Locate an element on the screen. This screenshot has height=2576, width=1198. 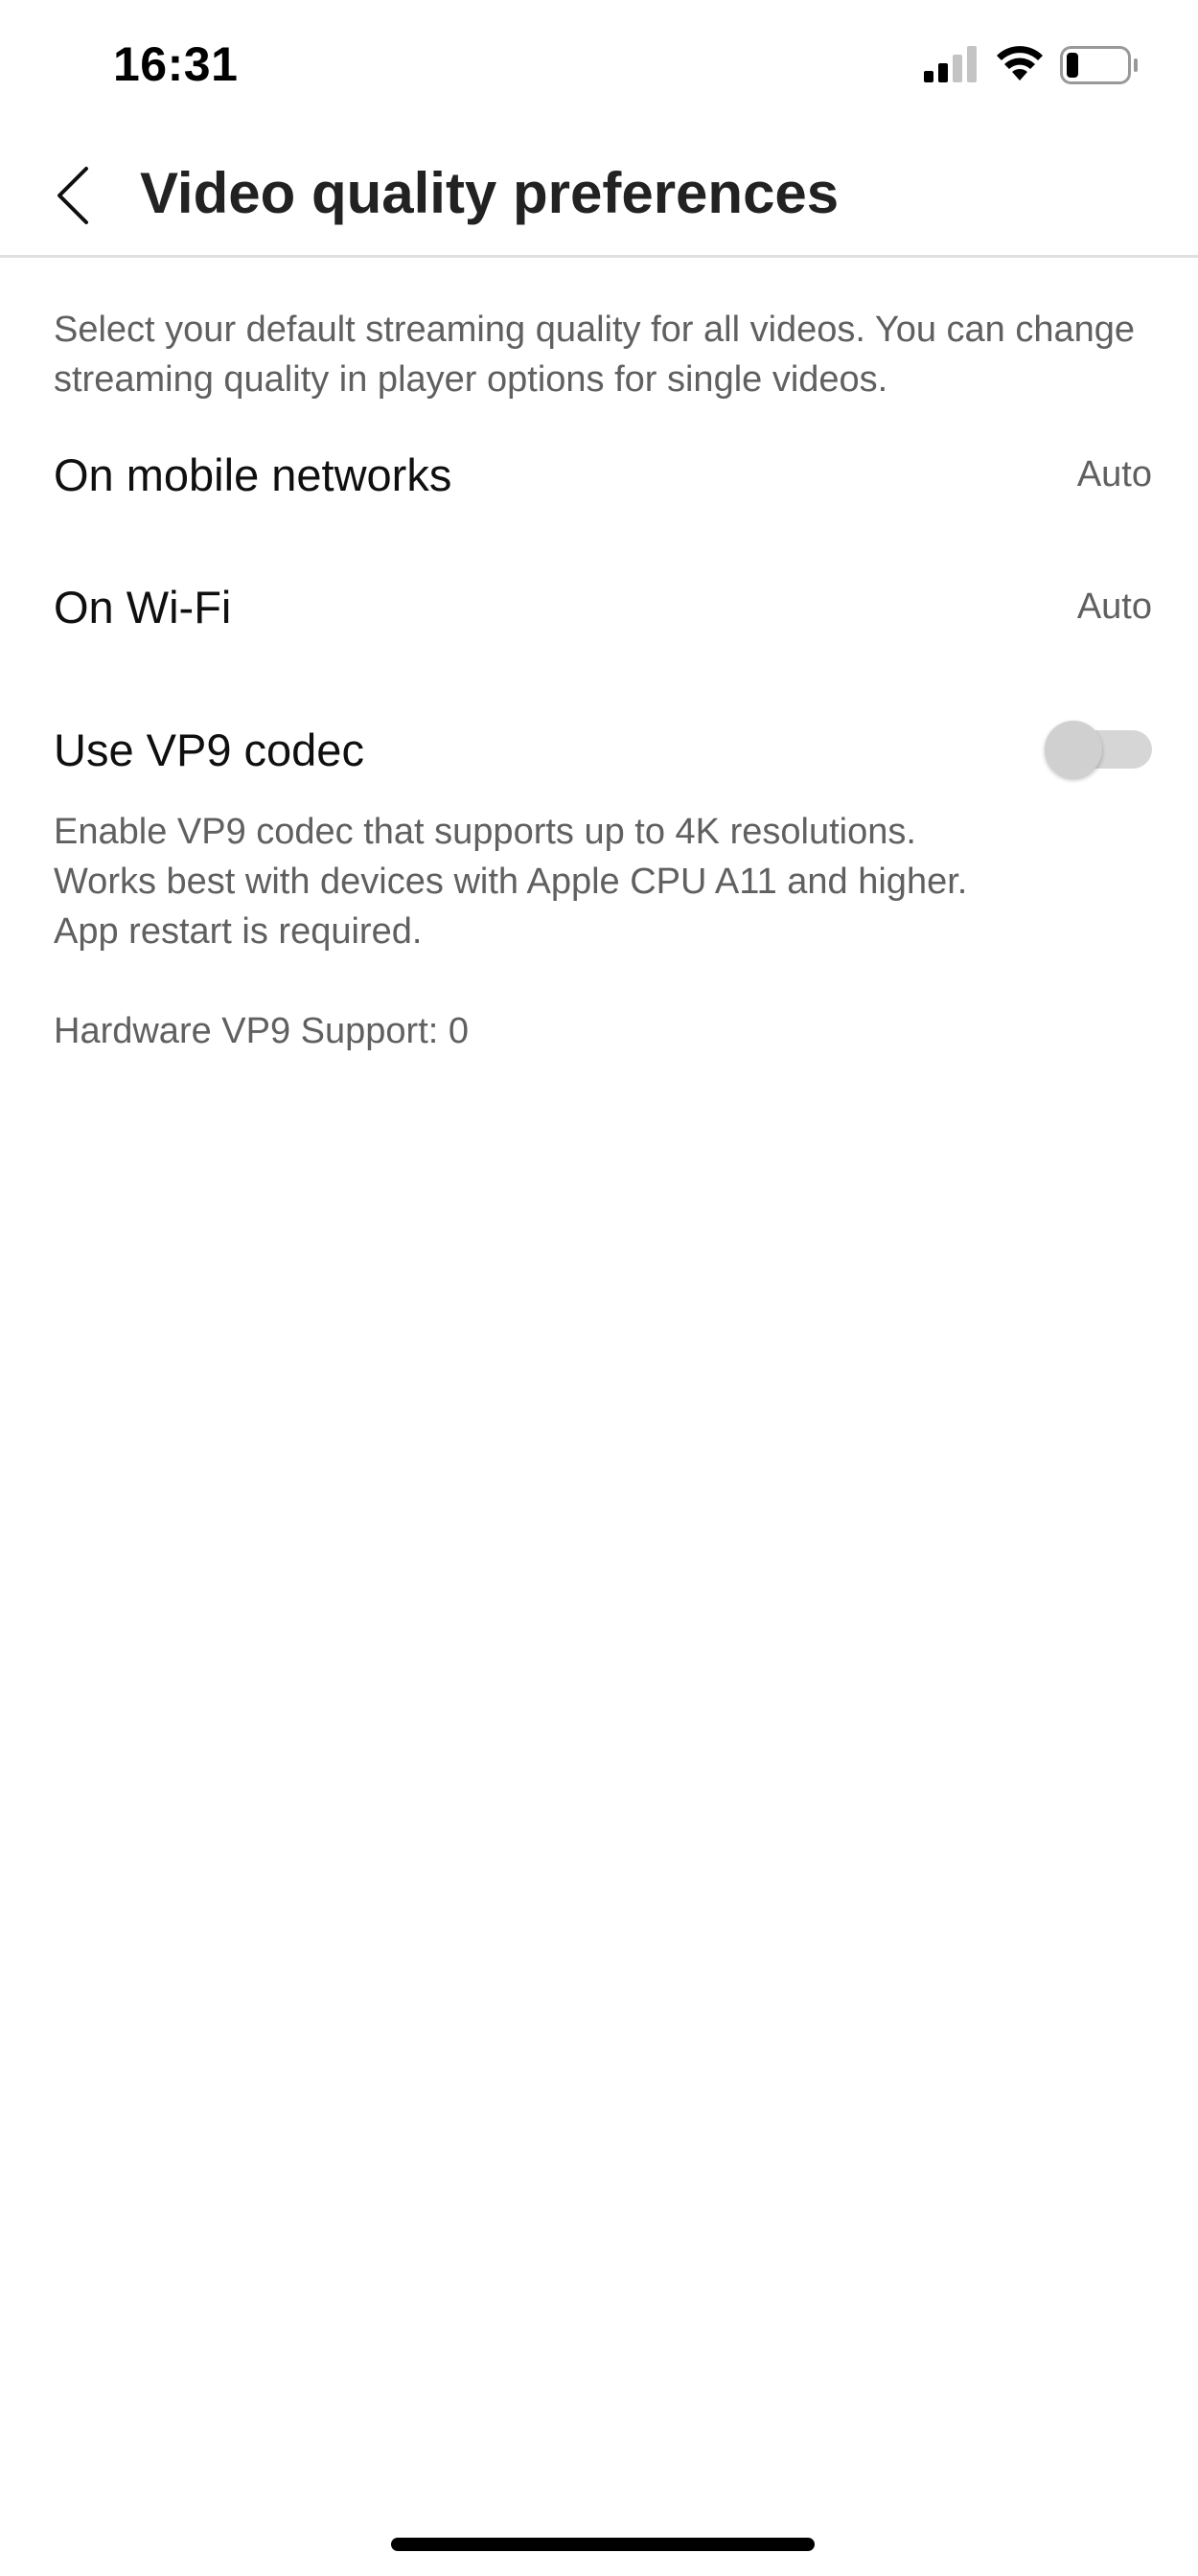
chevron-left-icon is located at coordinates (73, 195).